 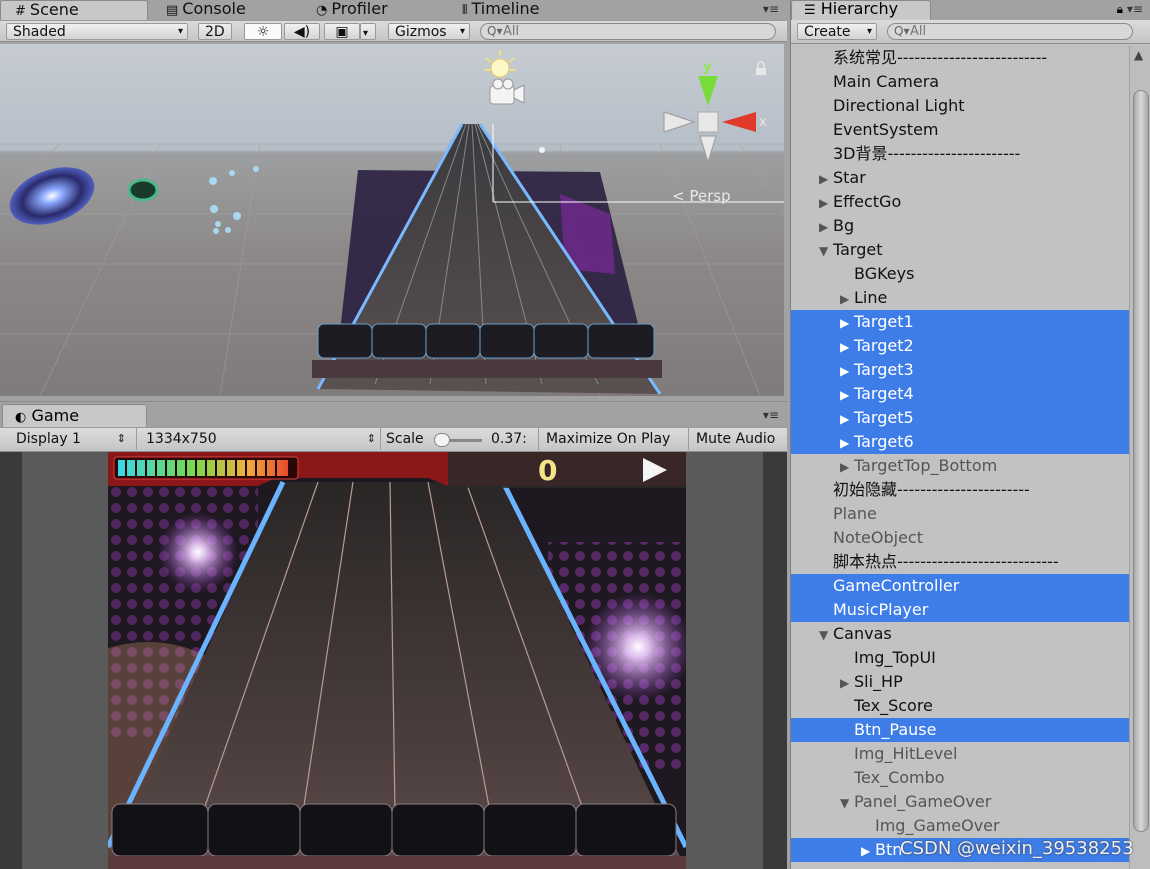 What do you see at coordinates (861, 10) in the screenshot?
I see `tab-hierarchy: ☰ Hierarchy` at bounding box center [861, 10].